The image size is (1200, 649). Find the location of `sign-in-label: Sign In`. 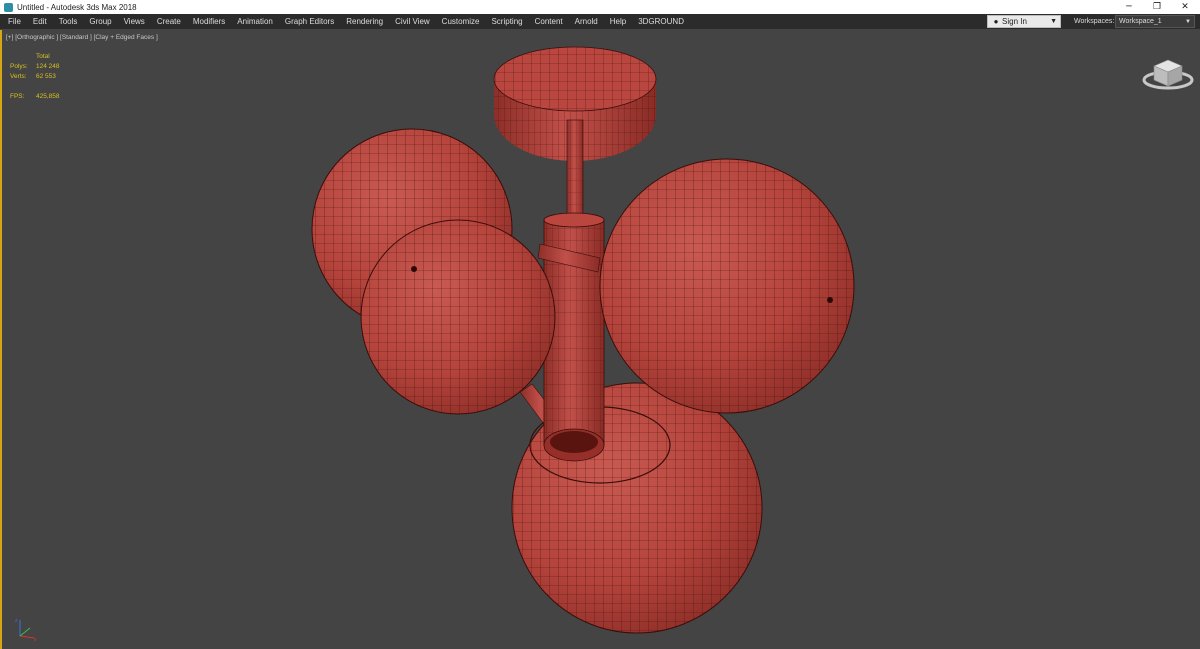

sign-in-label: Sign In is located at coordinates (1014, 21).